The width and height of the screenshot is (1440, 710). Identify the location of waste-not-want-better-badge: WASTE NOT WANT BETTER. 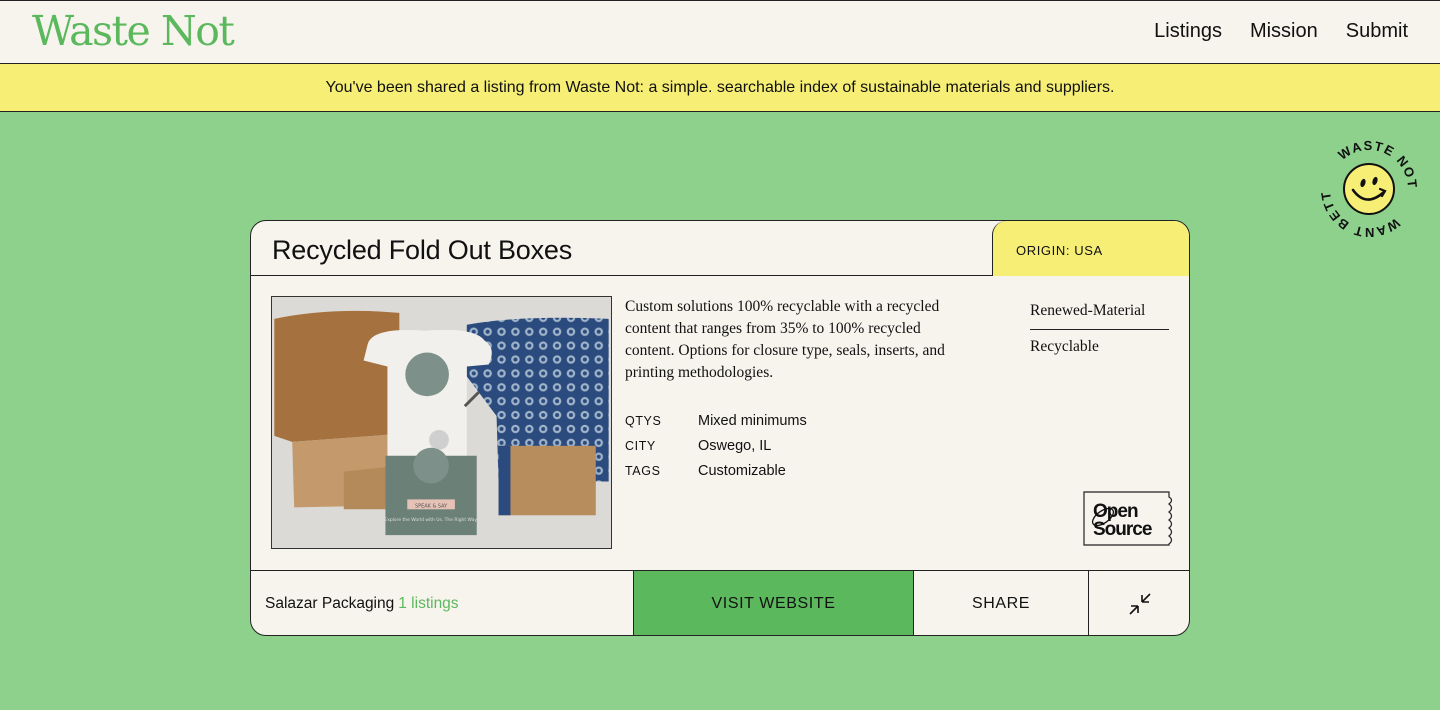
(1368, 189).